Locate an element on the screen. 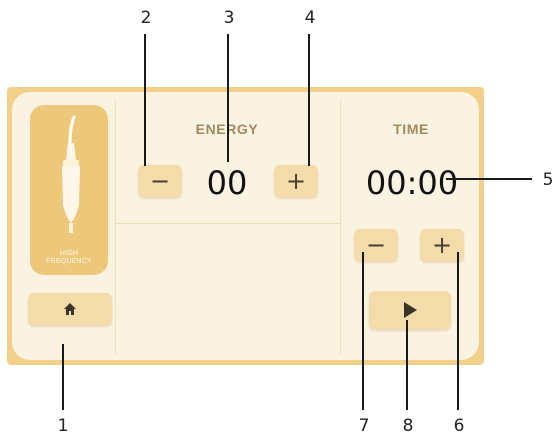 This screenshot has width=556, height=436. energy-value: 00 is located at coordinates (227, 183).